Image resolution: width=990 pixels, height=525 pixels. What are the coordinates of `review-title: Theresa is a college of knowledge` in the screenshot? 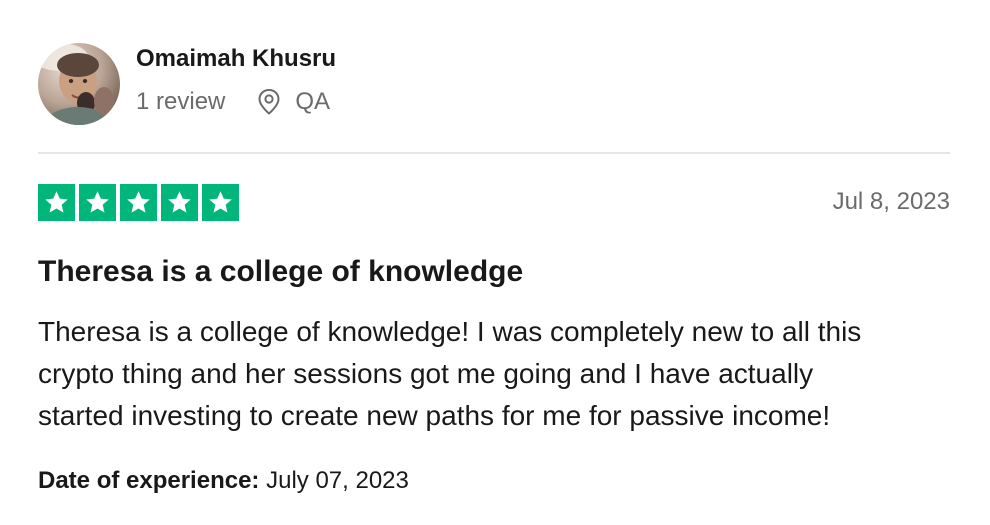 It's located at (280, 272).